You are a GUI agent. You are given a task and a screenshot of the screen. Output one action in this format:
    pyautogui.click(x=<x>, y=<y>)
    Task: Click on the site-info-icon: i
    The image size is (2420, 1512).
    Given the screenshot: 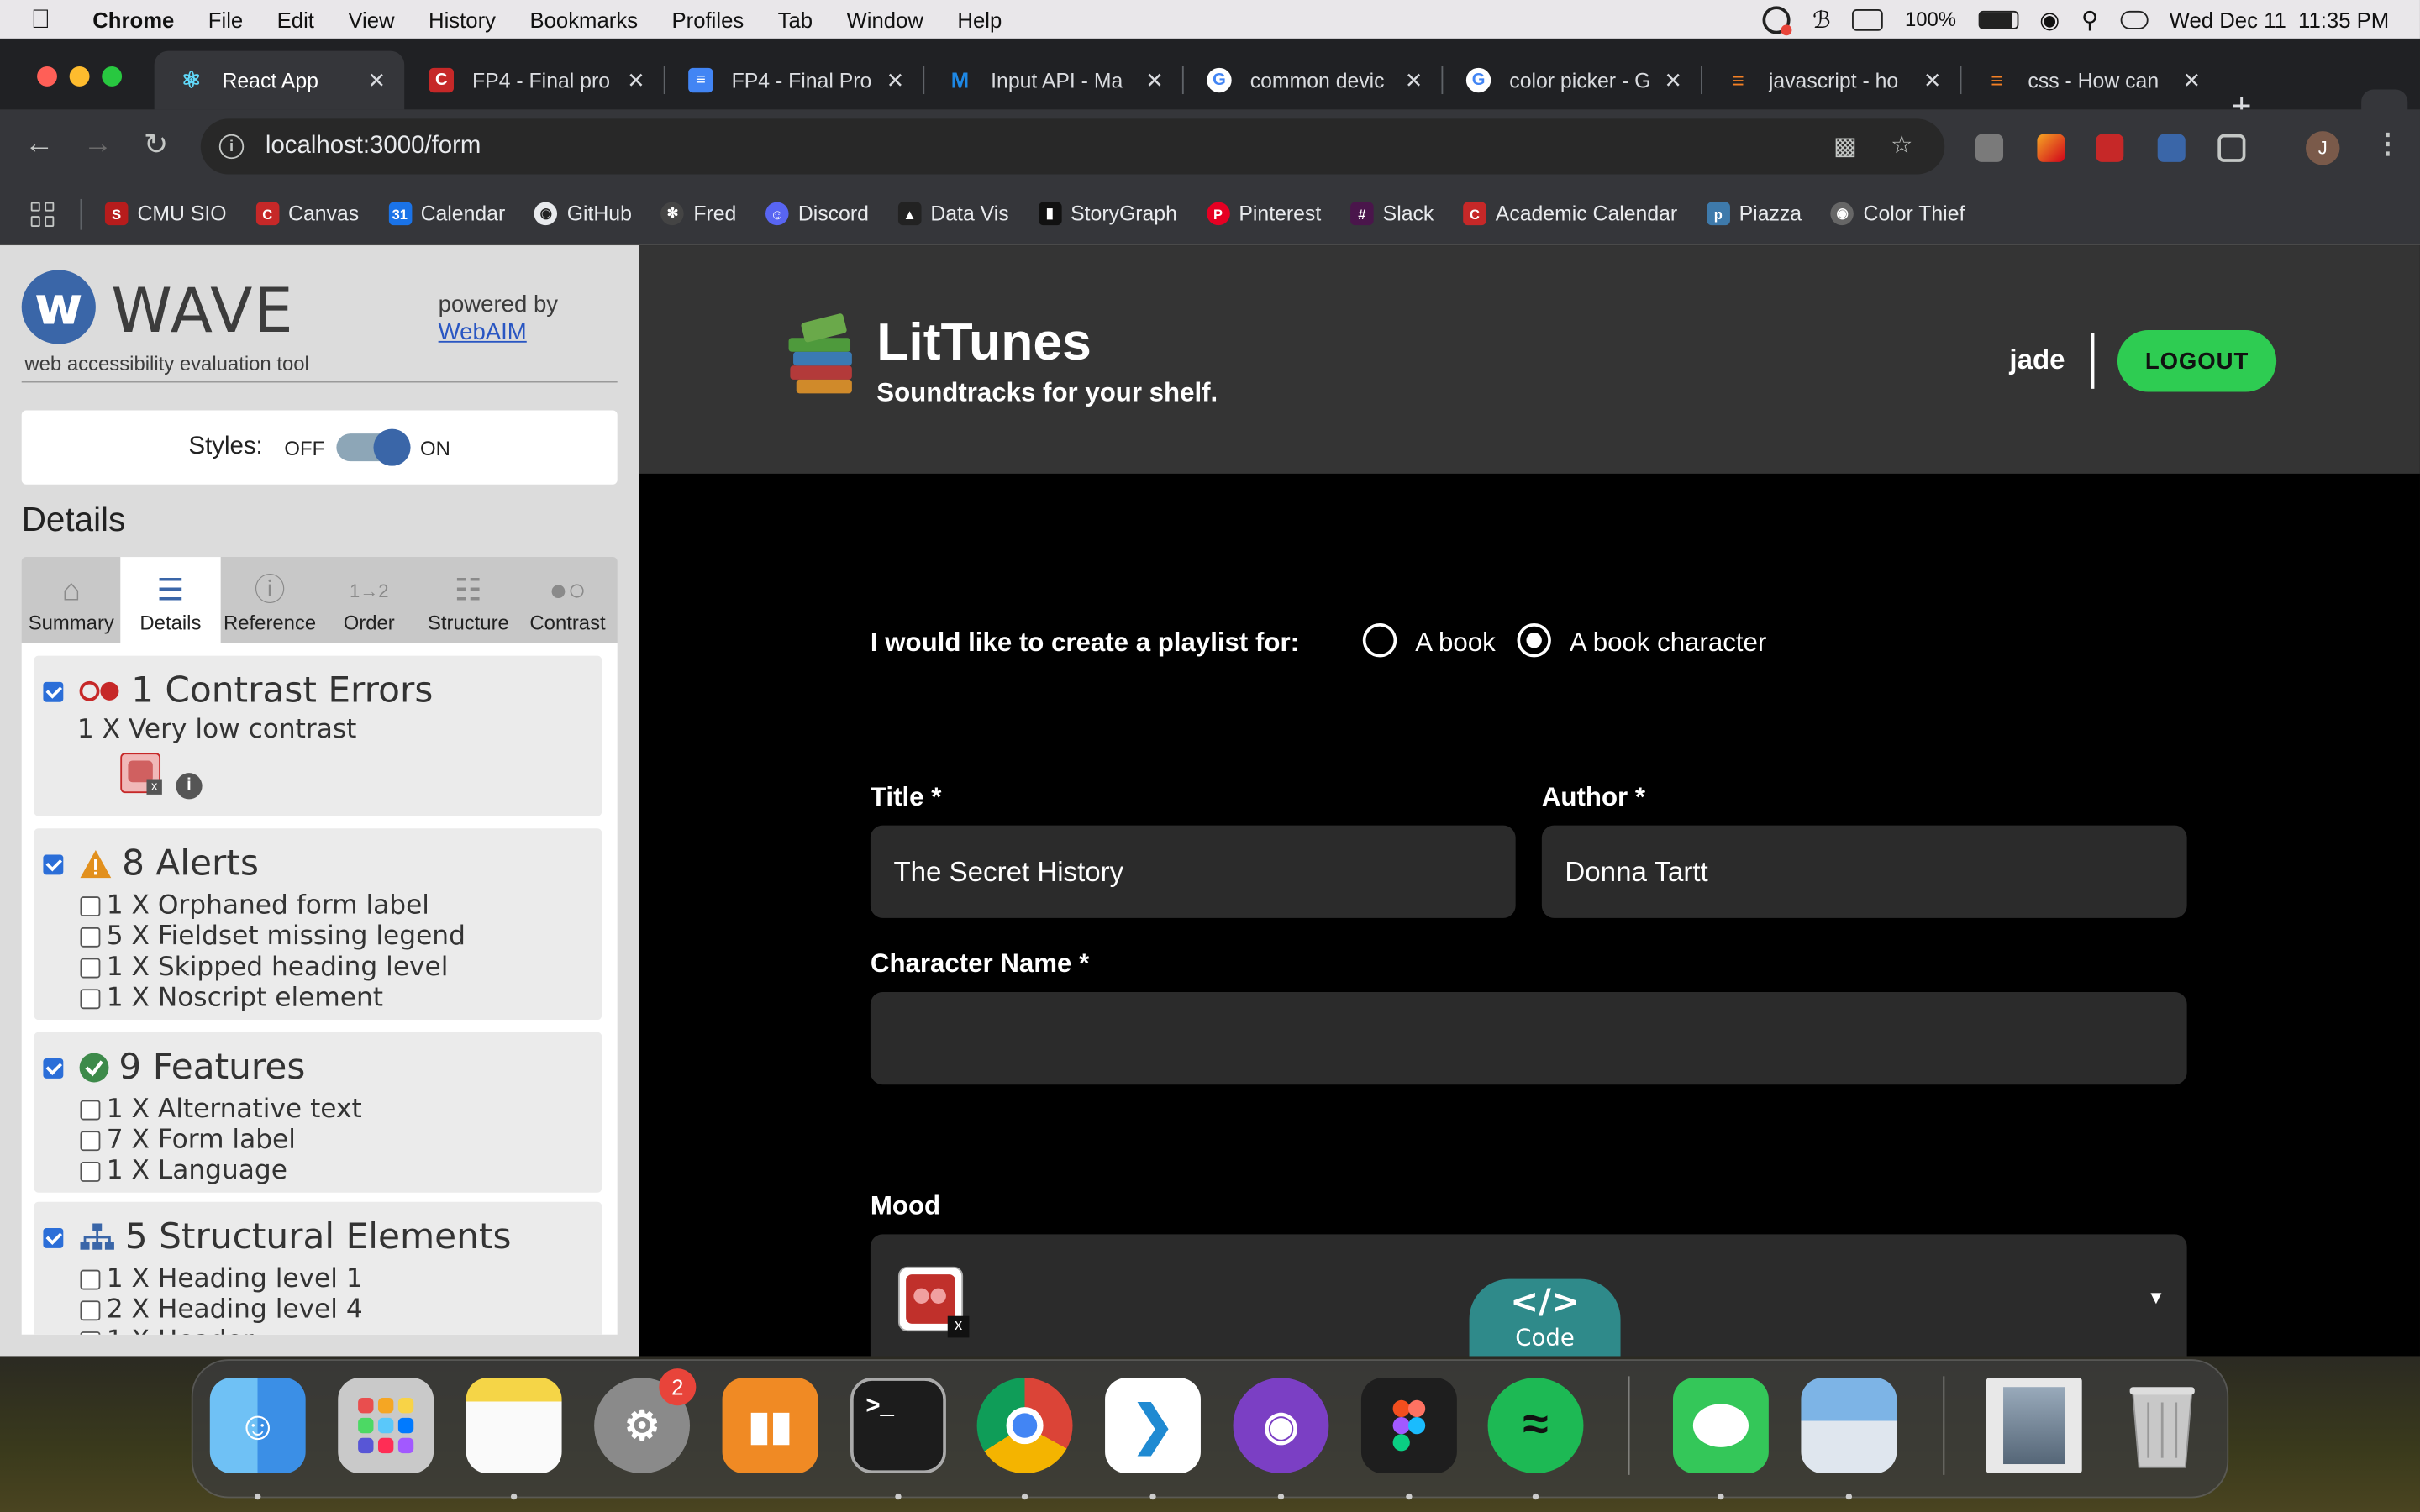 What is the action you would take?
    pyautogui.click(x=232, y=147)
    